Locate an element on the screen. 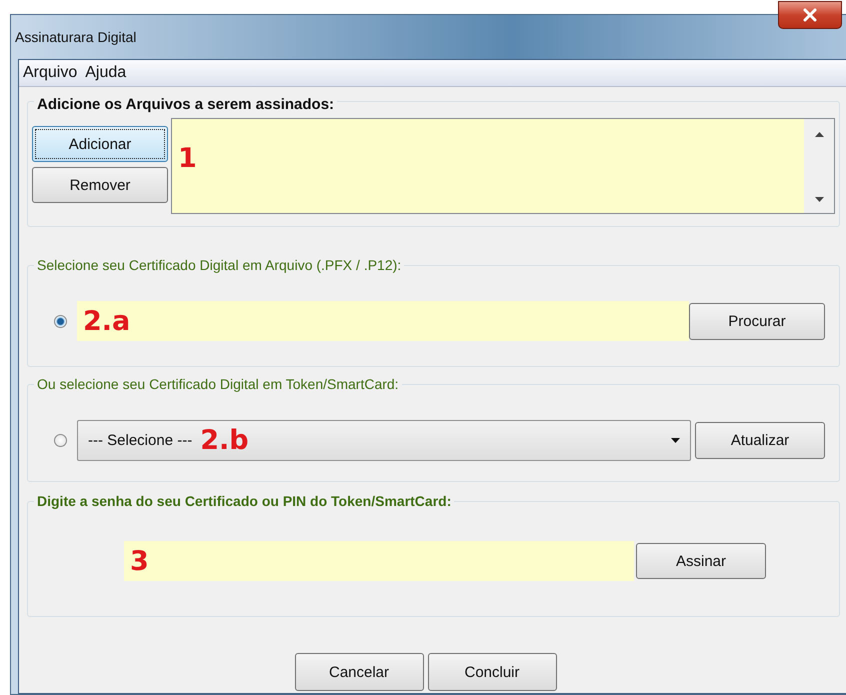  scroll-up-icon is located at coordinates (819, 134).